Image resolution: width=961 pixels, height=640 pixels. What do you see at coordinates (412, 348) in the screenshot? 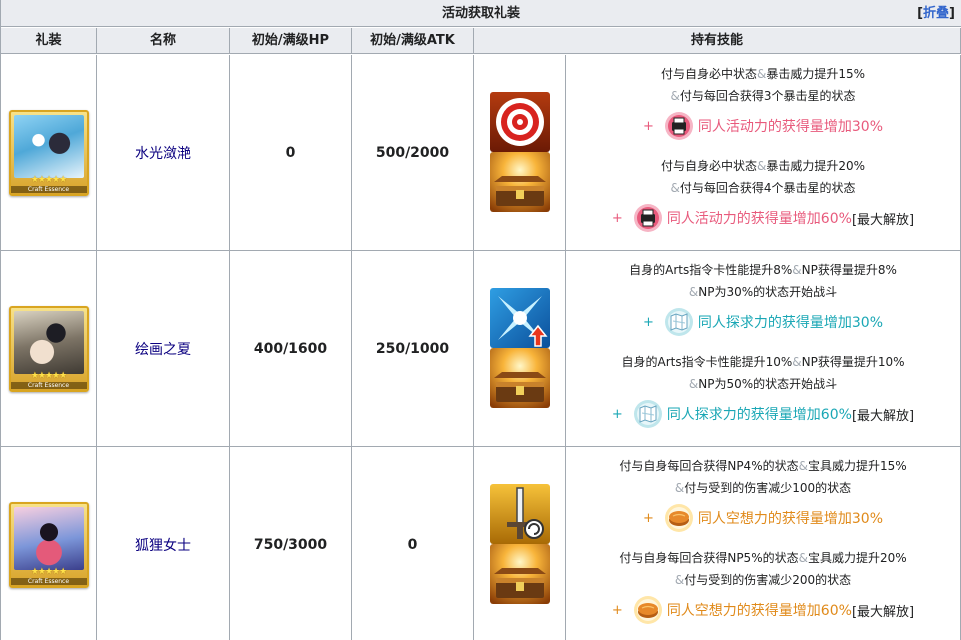
I see `atk-value: 250/1000` at bounding box center [412, 348].